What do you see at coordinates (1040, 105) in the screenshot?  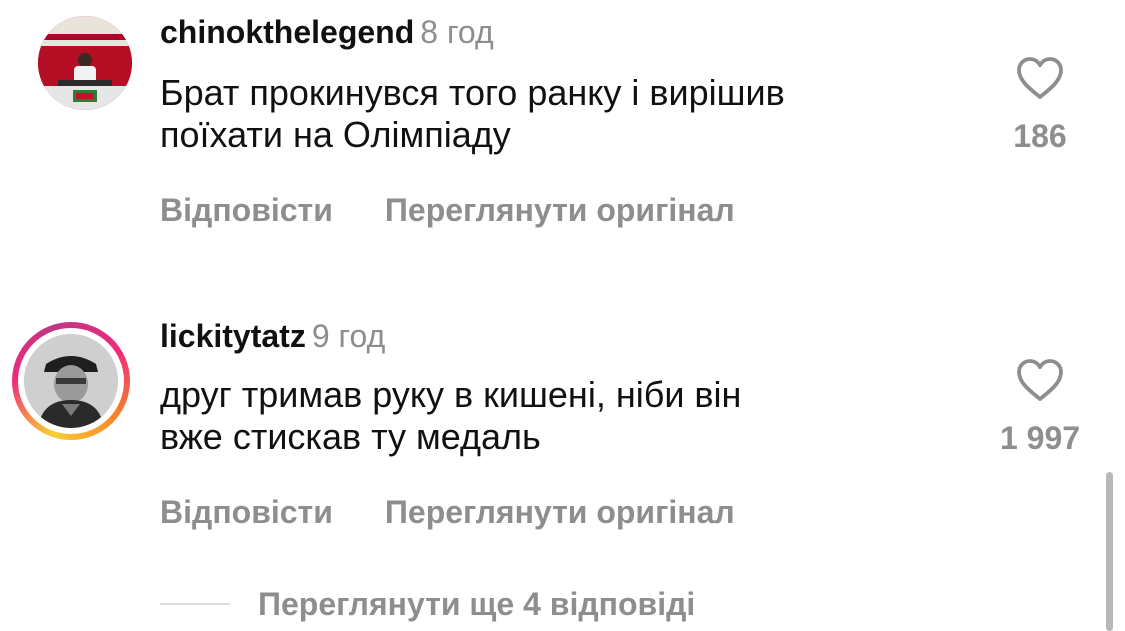 I see `like-section: 186` at bounding box center [1040, 105].